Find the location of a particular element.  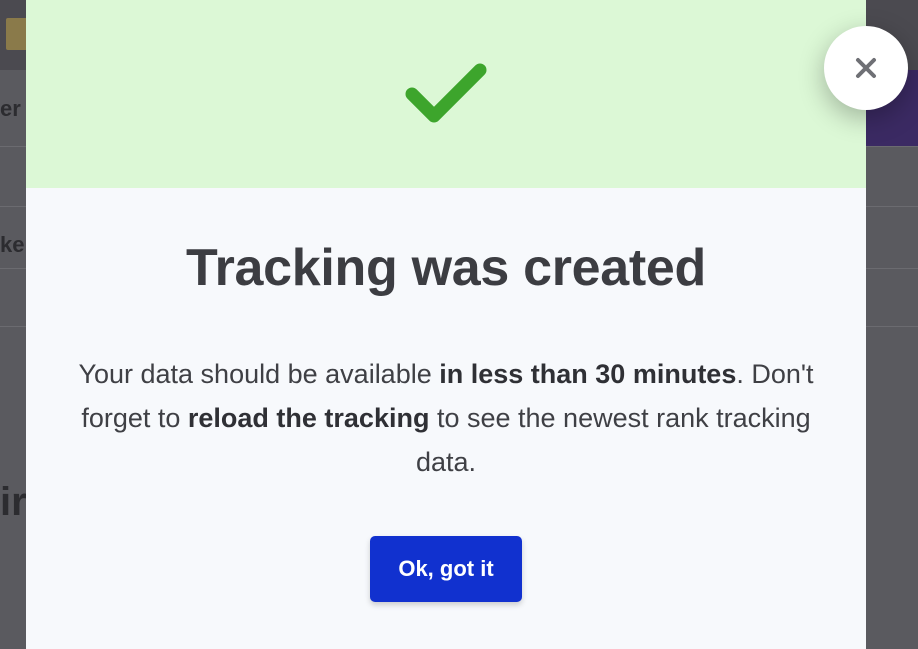

background-logo is located at coordinates (17, 34).